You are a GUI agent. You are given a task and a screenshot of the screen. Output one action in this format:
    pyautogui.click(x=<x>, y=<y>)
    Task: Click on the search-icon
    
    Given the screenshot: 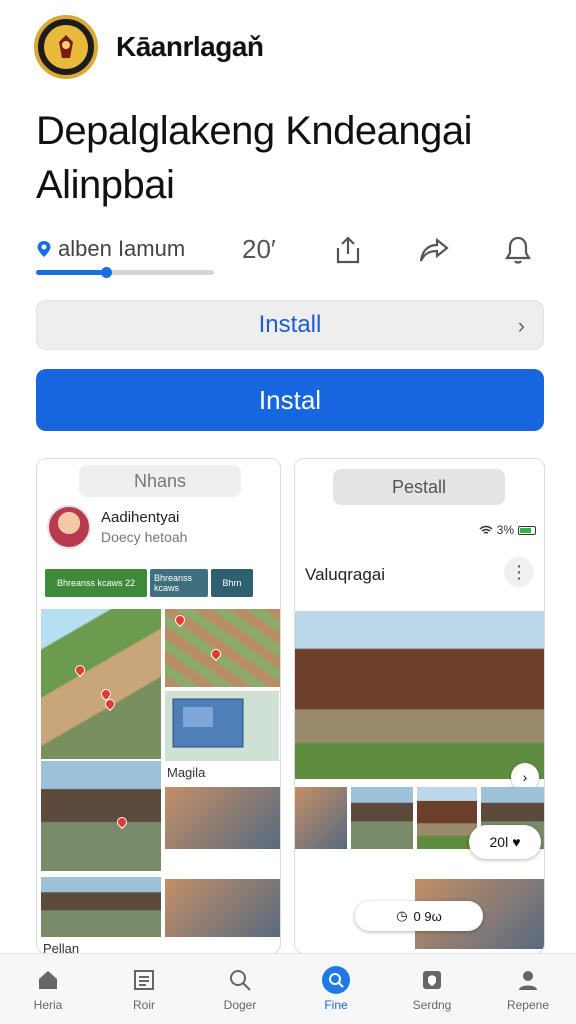 What is the action you would take?
    pyautogui.click(x=240, y=980)
    